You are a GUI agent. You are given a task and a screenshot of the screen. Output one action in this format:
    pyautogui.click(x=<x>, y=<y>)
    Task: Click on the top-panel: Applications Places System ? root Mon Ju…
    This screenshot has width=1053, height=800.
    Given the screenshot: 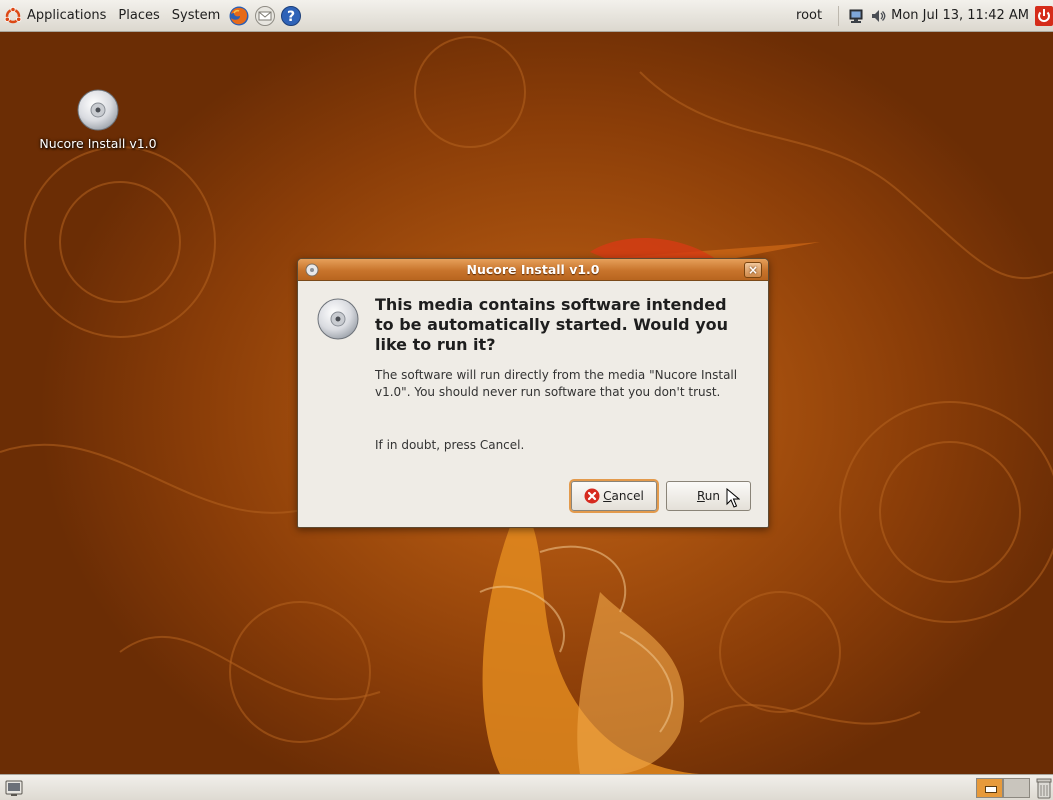 What is the action you would take?
    pyautogui.click(x=526, y=16)
    